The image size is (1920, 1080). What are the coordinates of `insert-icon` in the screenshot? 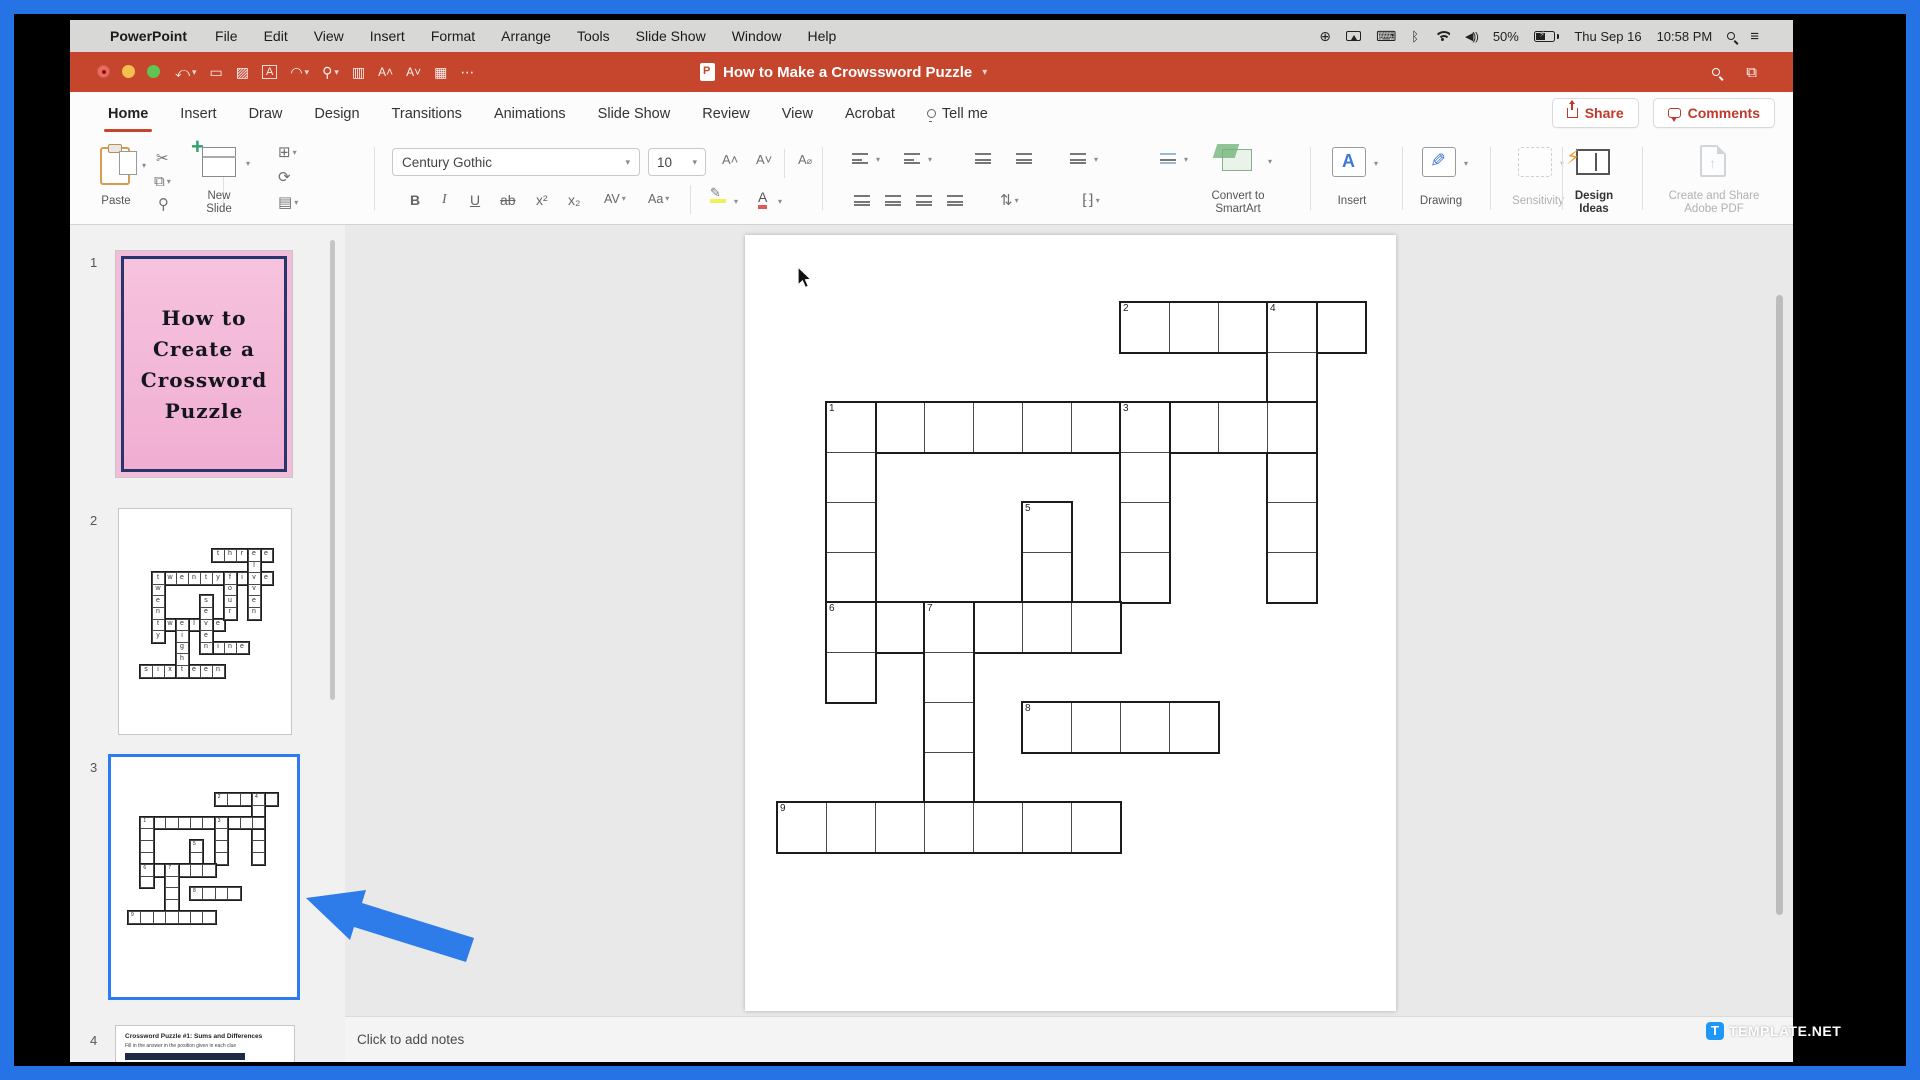 It's located at (1349, 162).